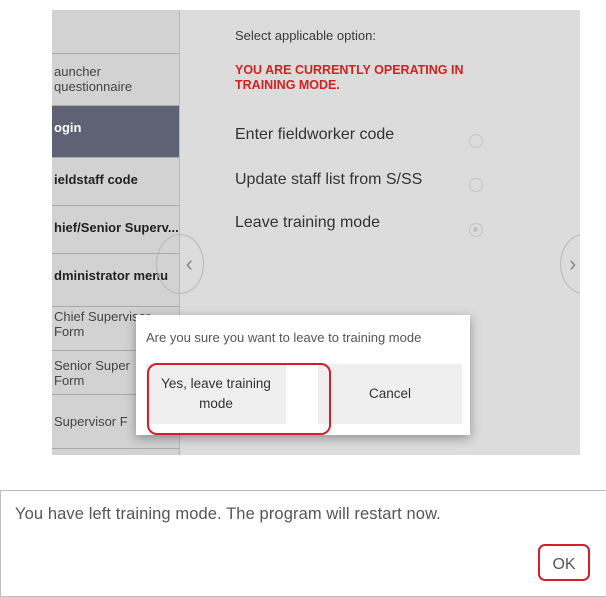  I want to click on prev-page-button: ‹, so click(180, 264).